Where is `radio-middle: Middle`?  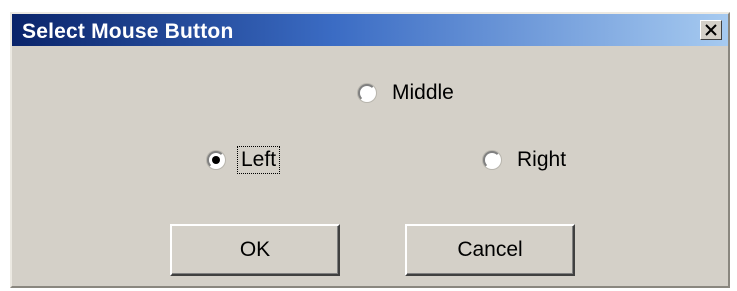
radio-middle: Middle is located at coordinates (407, 93).